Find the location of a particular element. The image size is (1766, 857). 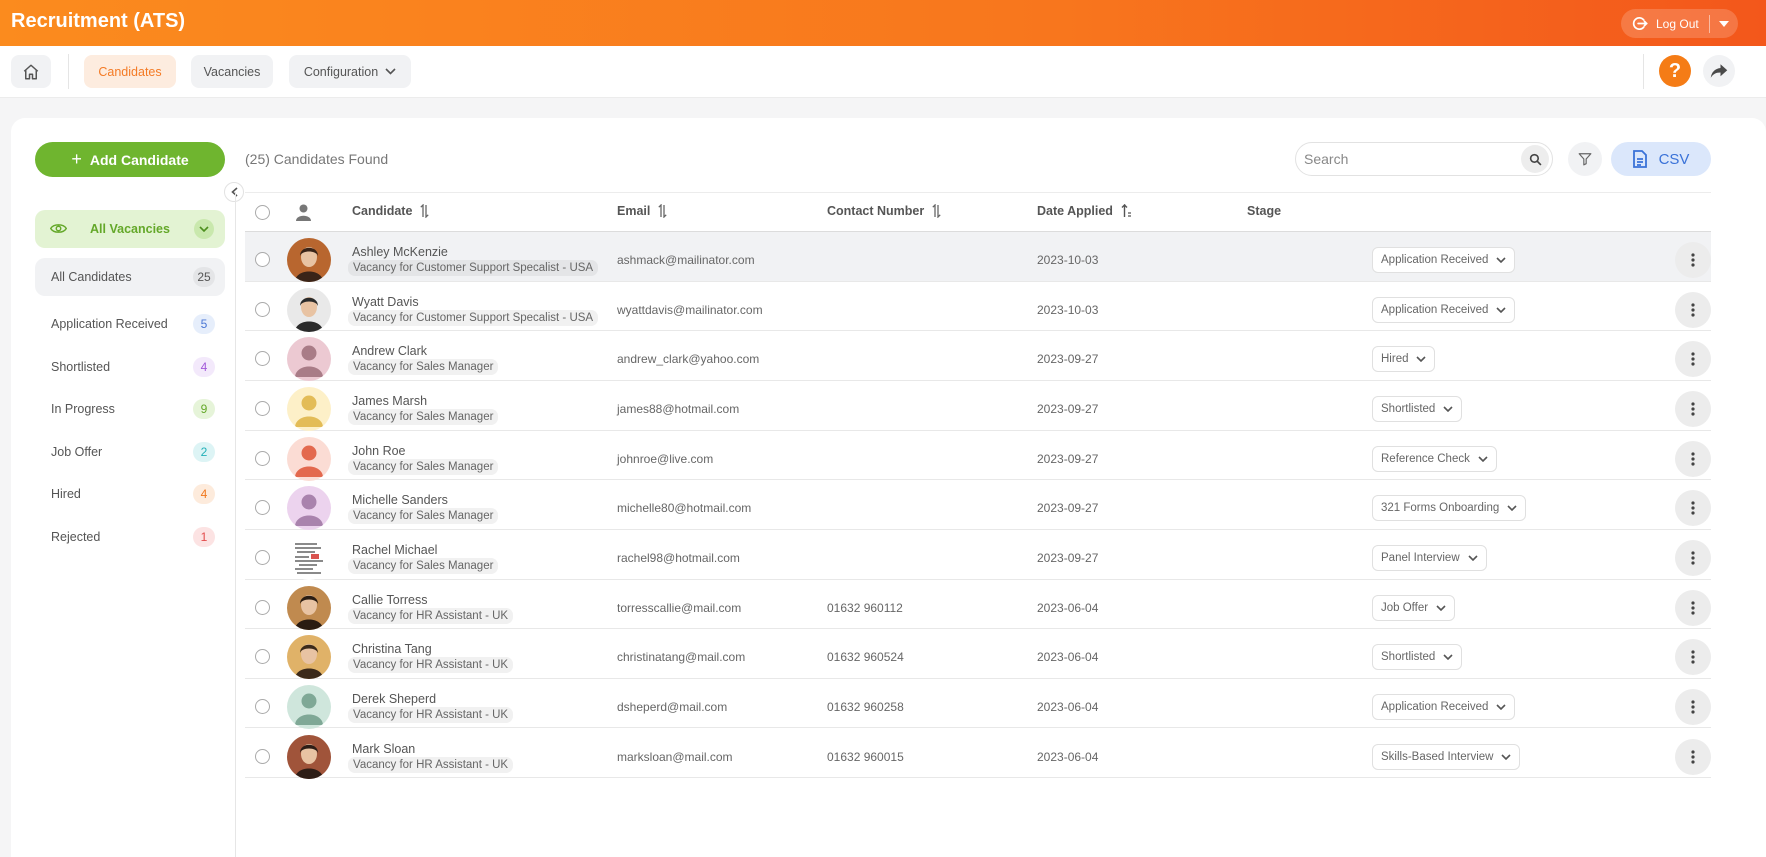

csv-label: CSV is located at coordinates (1674, 159).